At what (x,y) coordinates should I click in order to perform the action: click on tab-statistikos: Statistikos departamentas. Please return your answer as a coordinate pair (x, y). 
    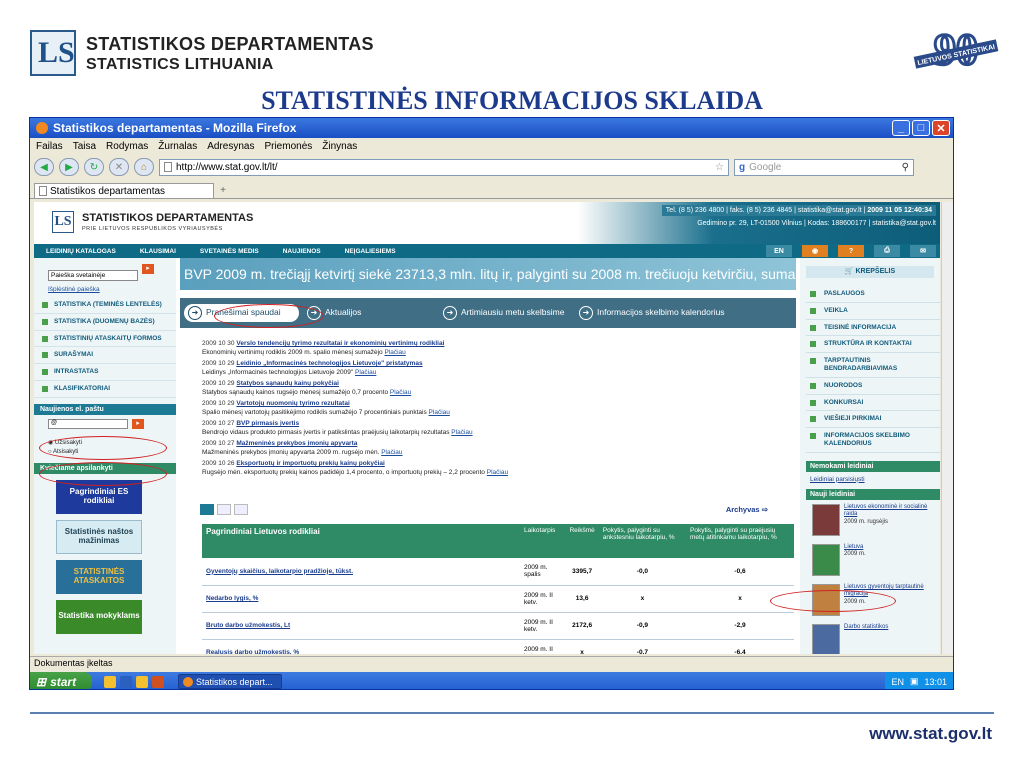
    Looking at the image, I should click on (124, 190).